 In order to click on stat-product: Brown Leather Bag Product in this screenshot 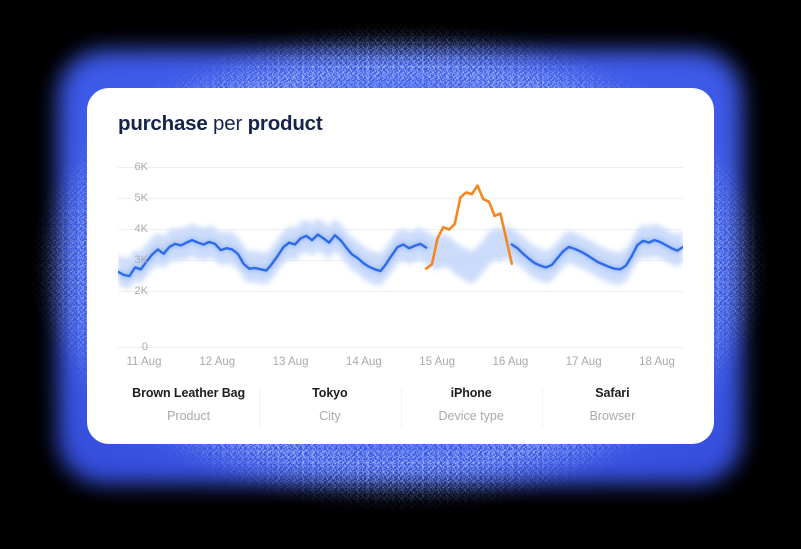, I will do `click(188, 410)`.